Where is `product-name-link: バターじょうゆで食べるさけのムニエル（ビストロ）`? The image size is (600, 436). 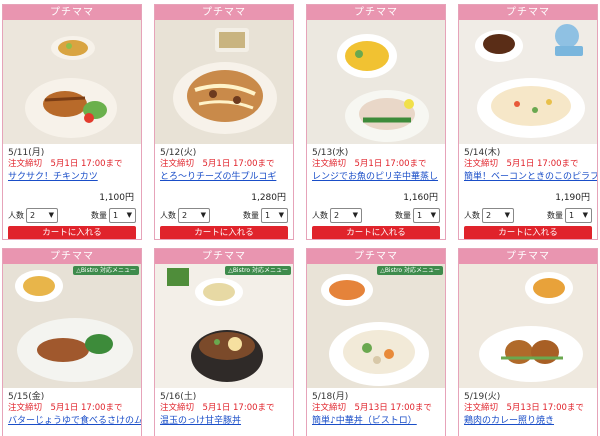 product-name-link: バターじょうゆで食べるさけのムニエル（ビストロ） is located at coordinates (74, 421).